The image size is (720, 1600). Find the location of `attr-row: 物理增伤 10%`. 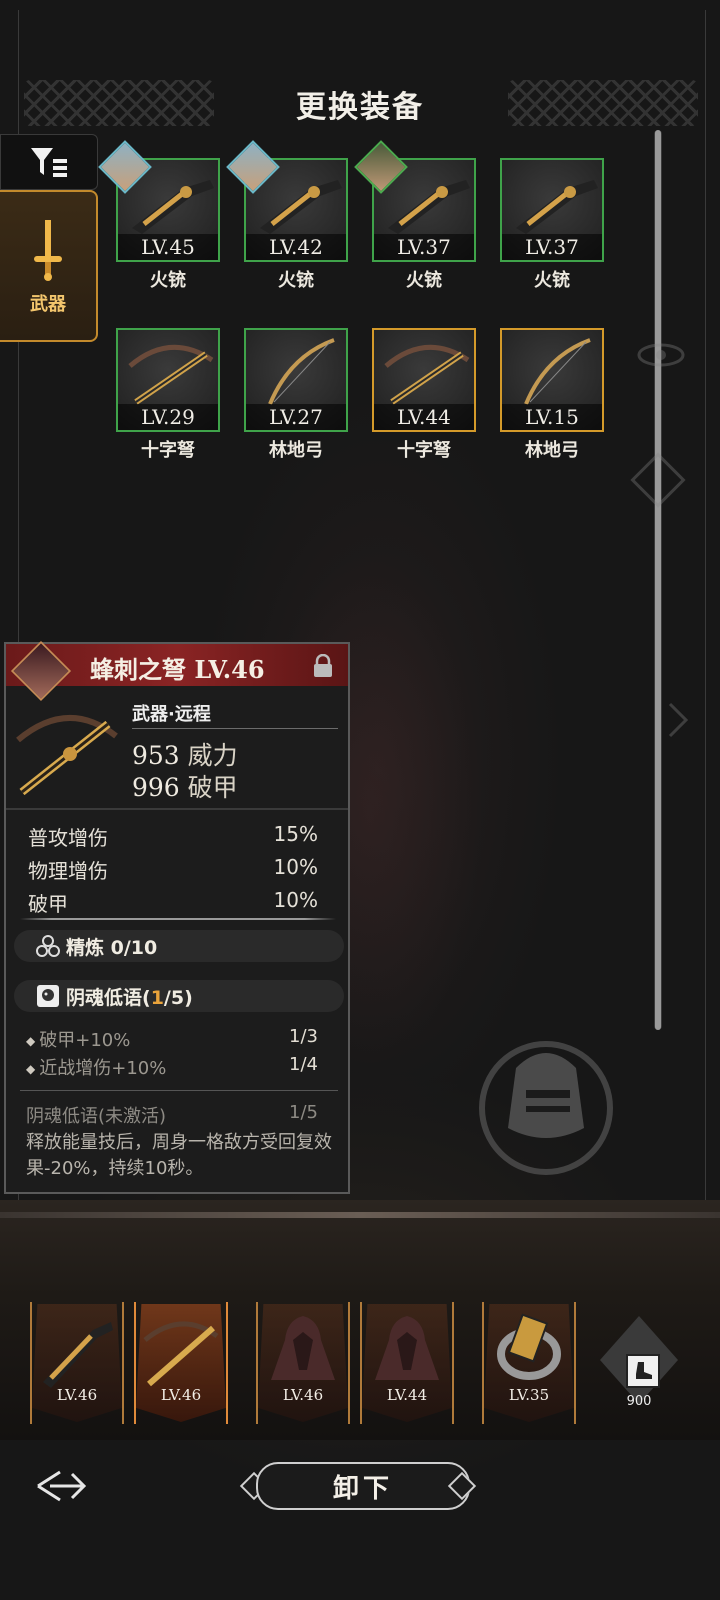

attr-row: 物理增伤 10% is located at coordinates (173, 869).